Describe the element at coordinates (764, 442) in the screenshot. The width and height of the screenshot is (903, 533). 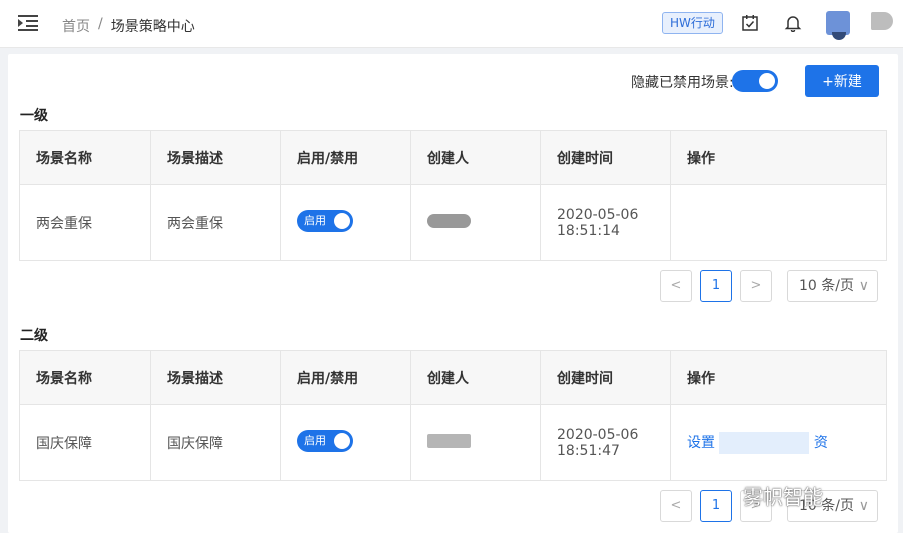
I see `redacted-actions` at that location.